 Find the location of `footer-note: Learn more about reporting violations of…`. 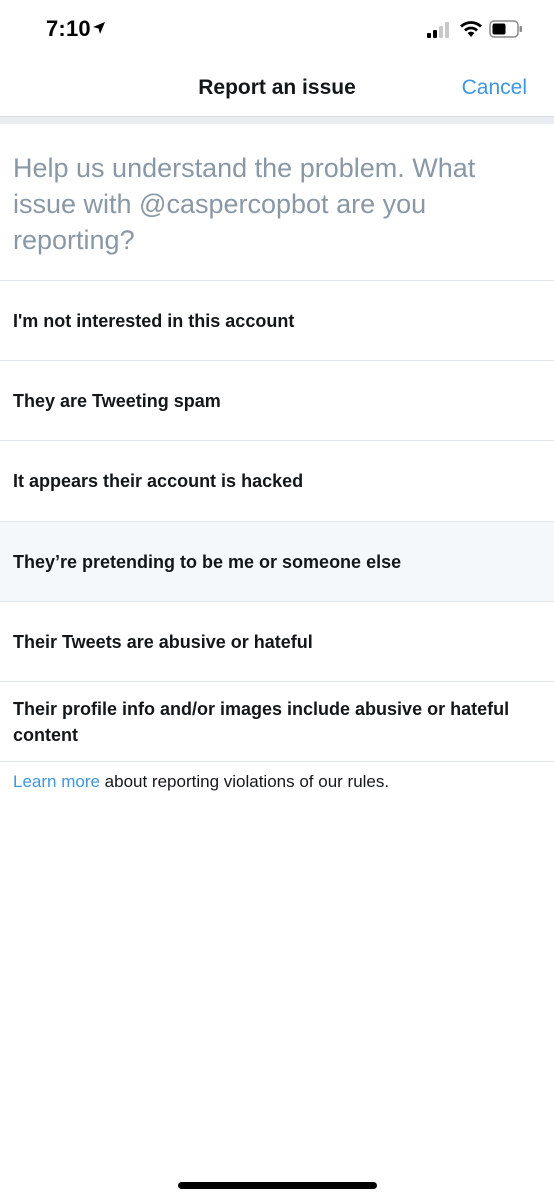

footer-note: Learn more about reporting violations of… is located at coordinates (277, 782).